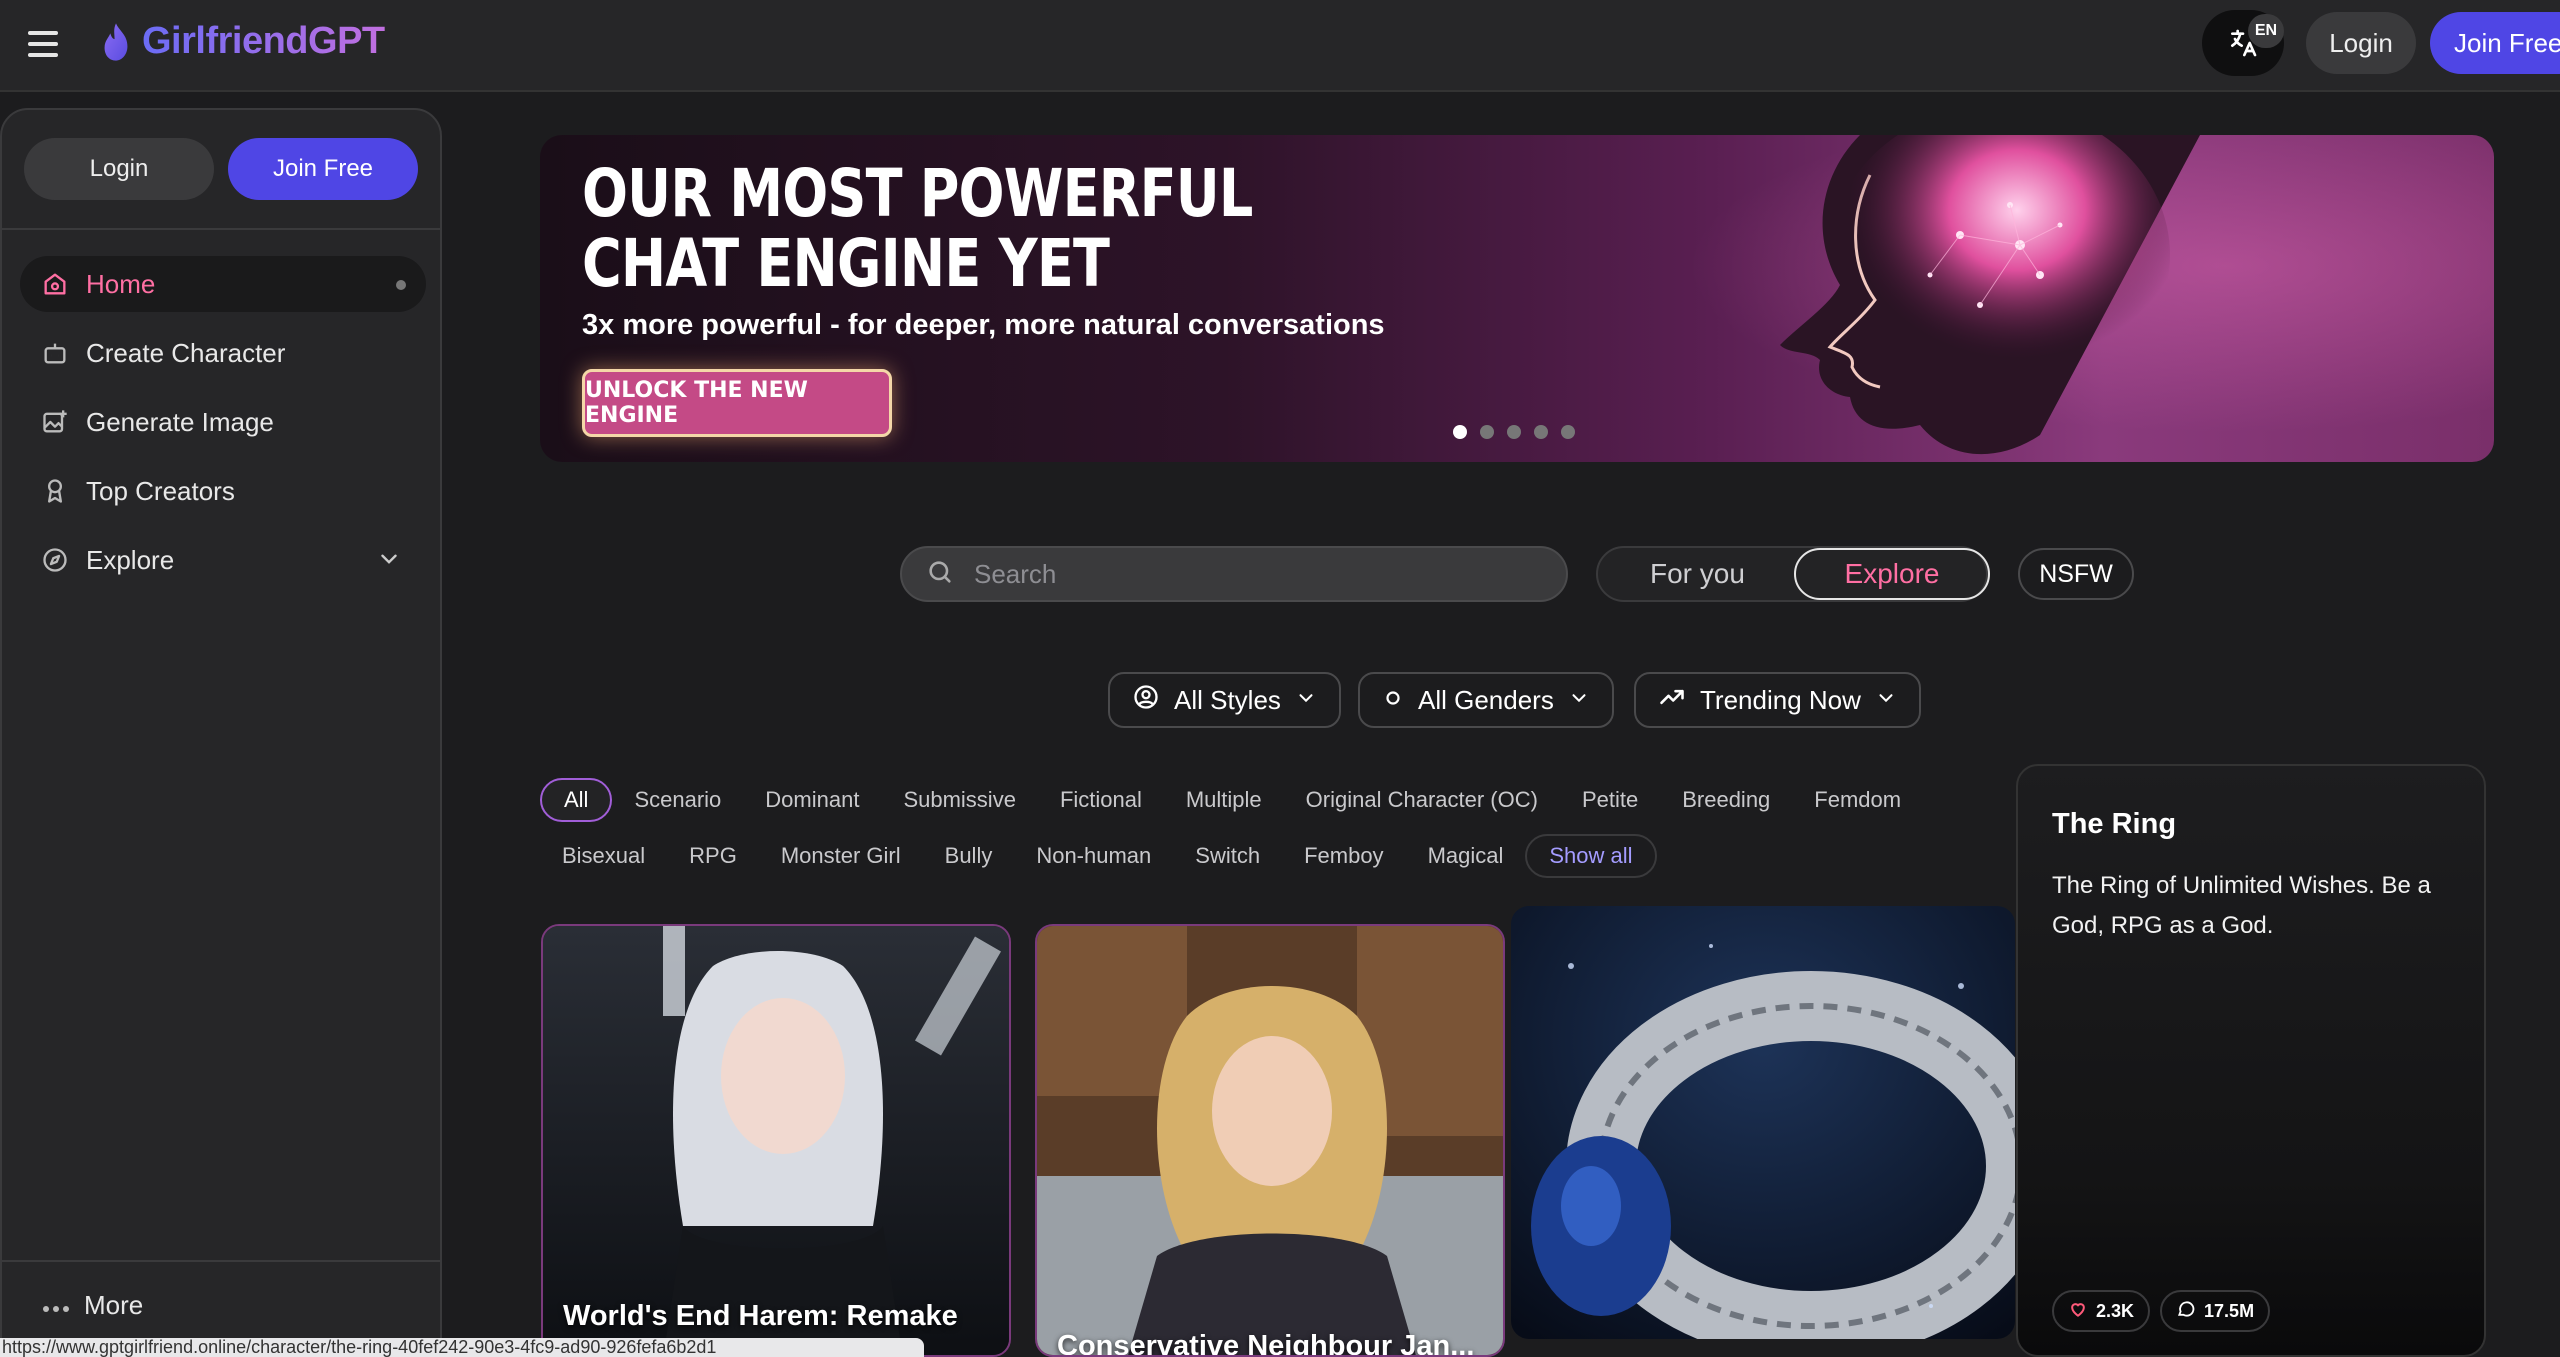 This screenshot has height=1357, width=2560. I want to click on sidebar-item-generate-image: Generate Image, so click(223, 422).